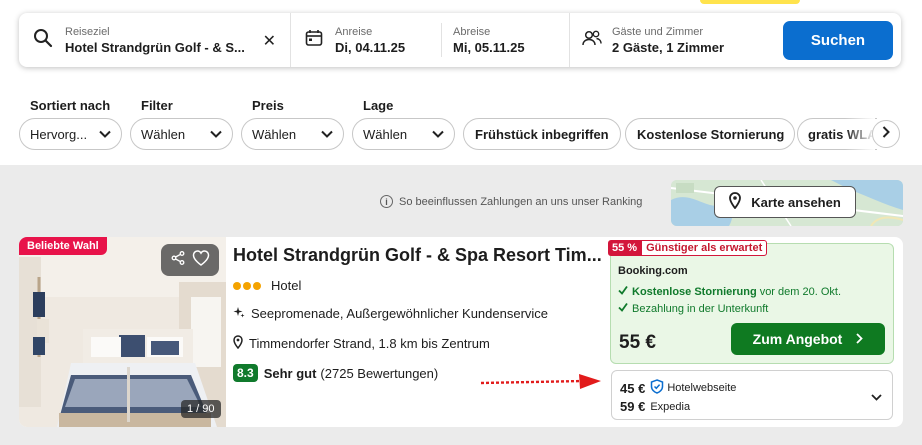 Image resolution: width=922 pixels, height=445 pixels. What do you see at coordinates (201, 260) in the screenshot?
I see `heart-icon` at bounding box center [201, 260].